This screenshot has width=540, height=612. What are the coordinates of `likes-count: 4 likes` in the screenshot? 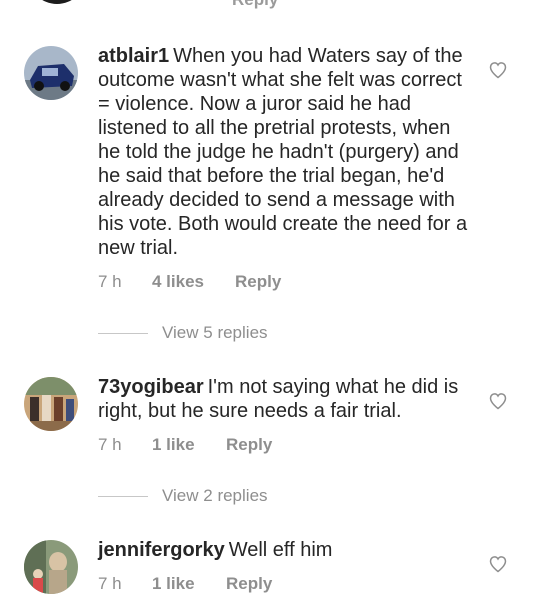 It's located at (193, 282).